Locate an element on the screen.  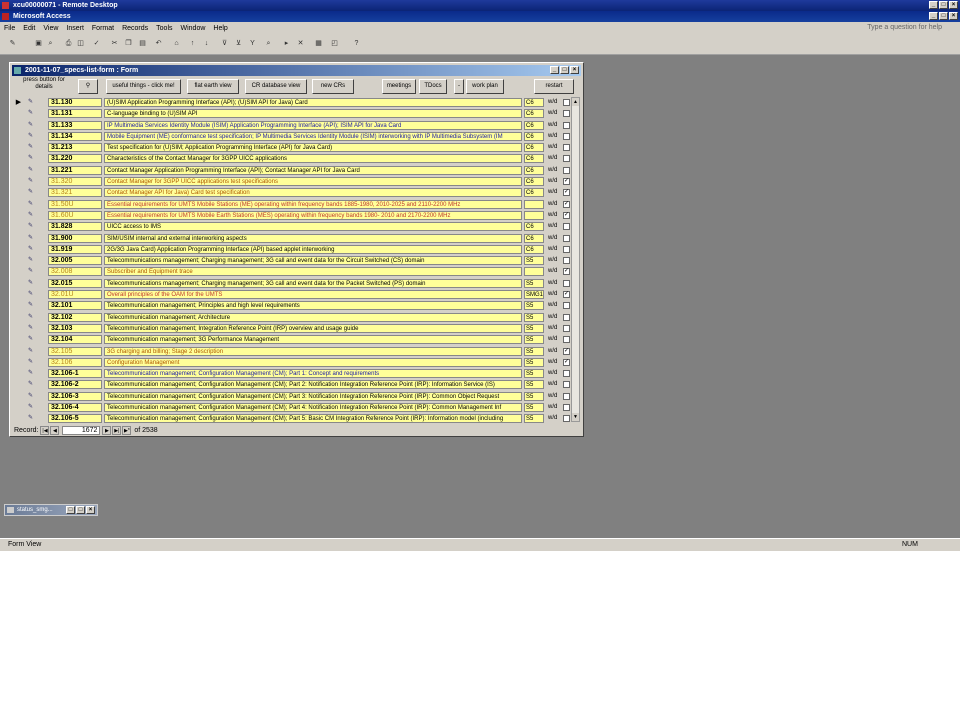
spec-number-field: 32.01U is located at coordinates (75, 295).